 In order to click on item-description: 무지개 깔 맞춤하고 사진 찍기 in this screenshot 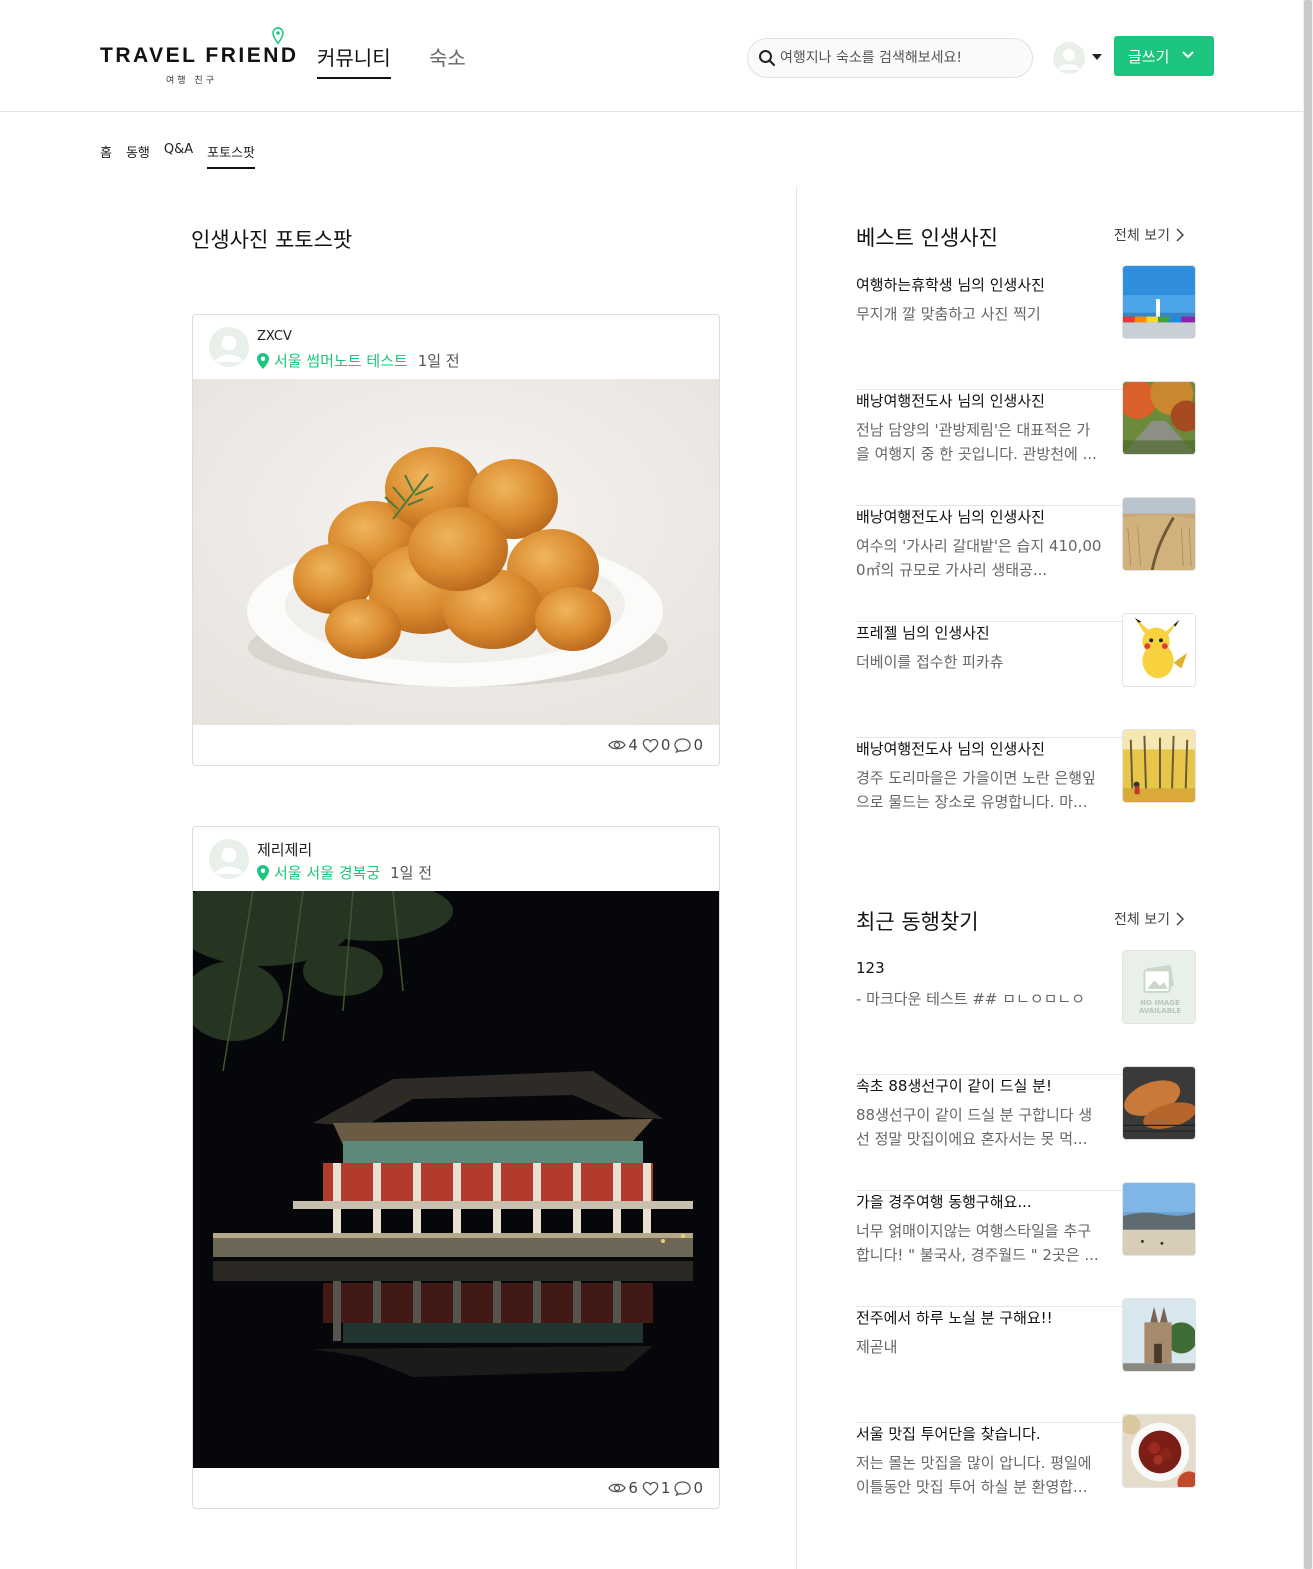, I will do `click(948, 314)`.